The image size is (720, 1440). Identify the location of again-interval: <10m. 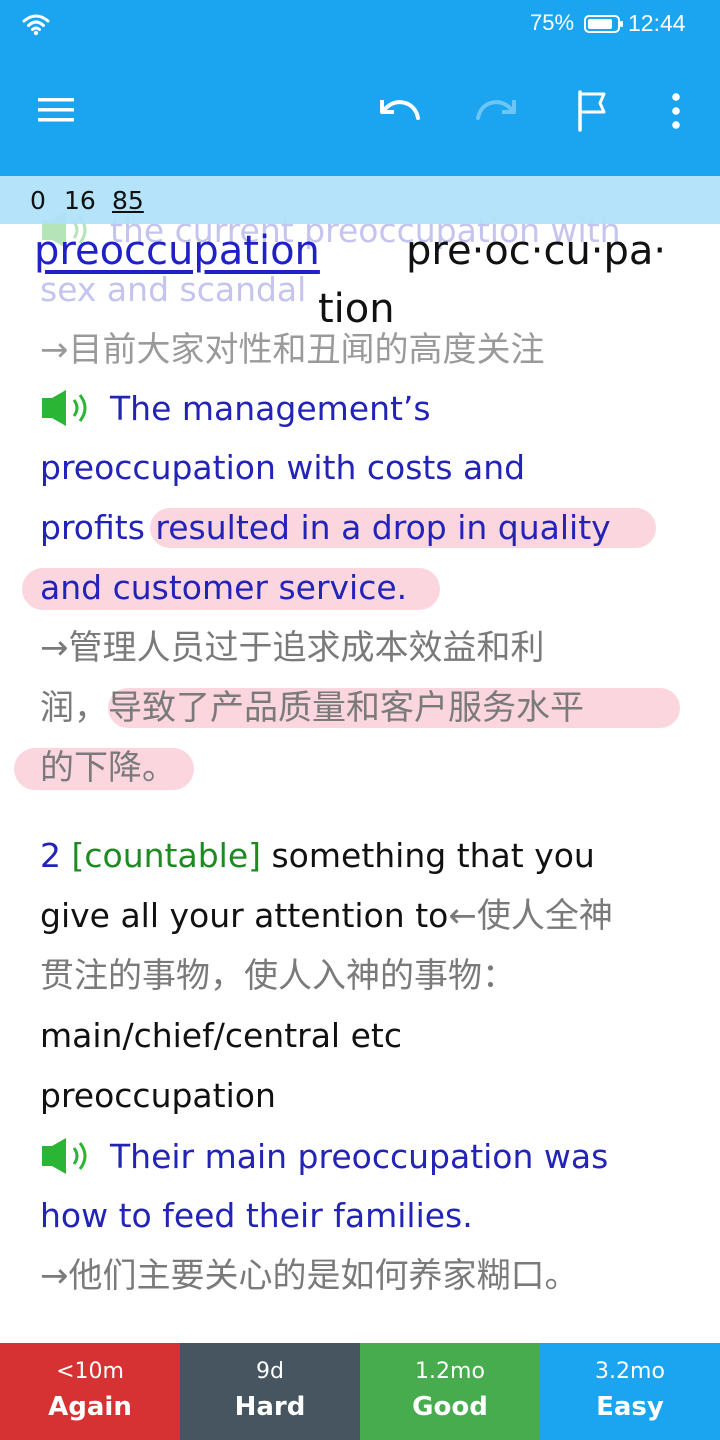
(90, 1371).